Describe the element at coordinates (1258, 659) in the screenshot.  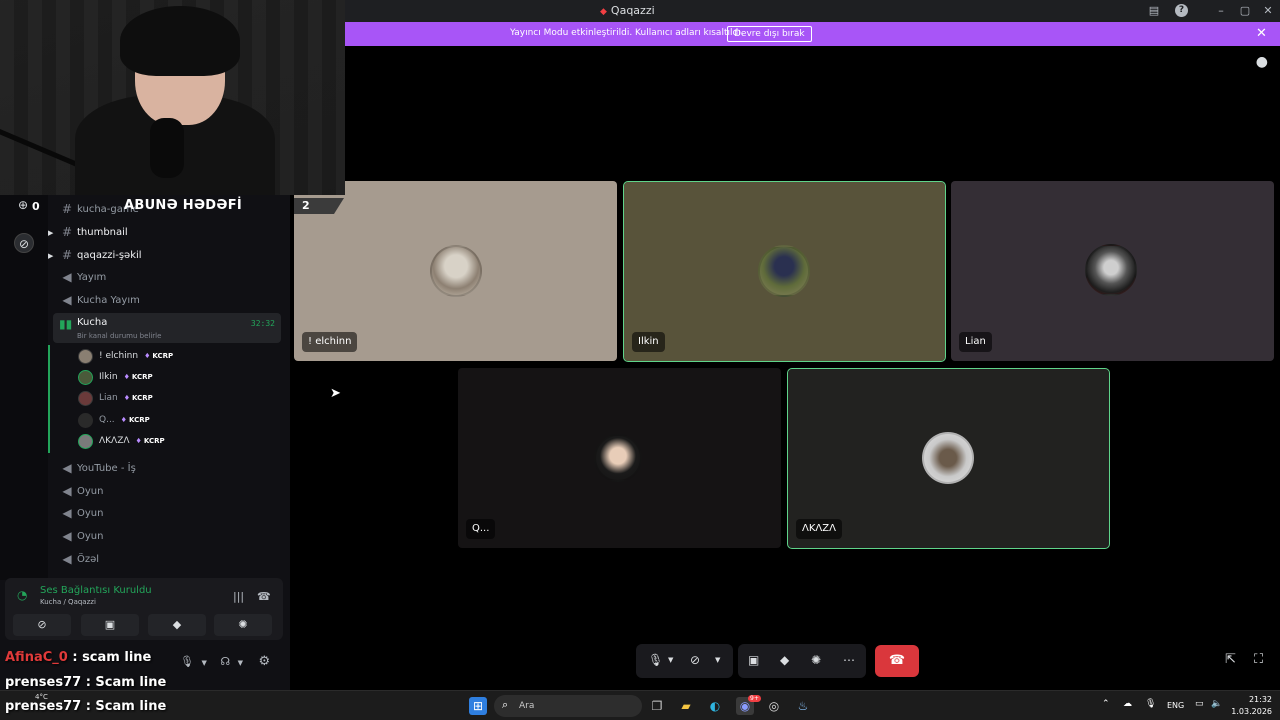
I see `fullscreen-icon: ⛶` at that location.